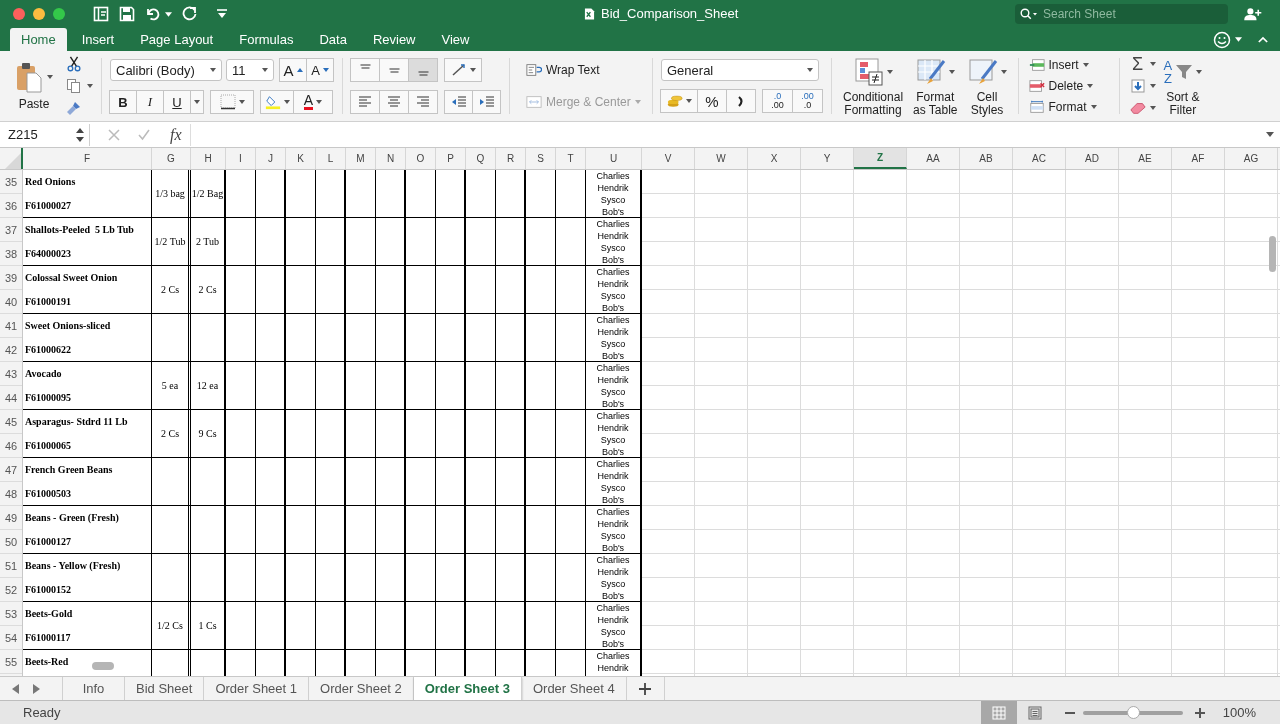 This screenshot has height=724, width=1280. Describe the element at coordinates (1142, 64) in the screenshot. I see `autosum-button: Σ` at that location.